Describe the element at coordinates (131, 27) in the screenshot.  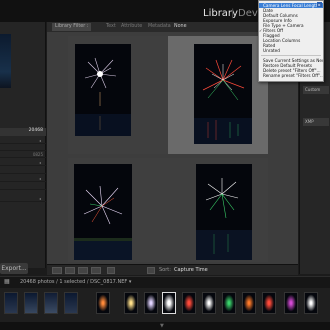
I see `filter-tab-attribute: Attribute` at that location.